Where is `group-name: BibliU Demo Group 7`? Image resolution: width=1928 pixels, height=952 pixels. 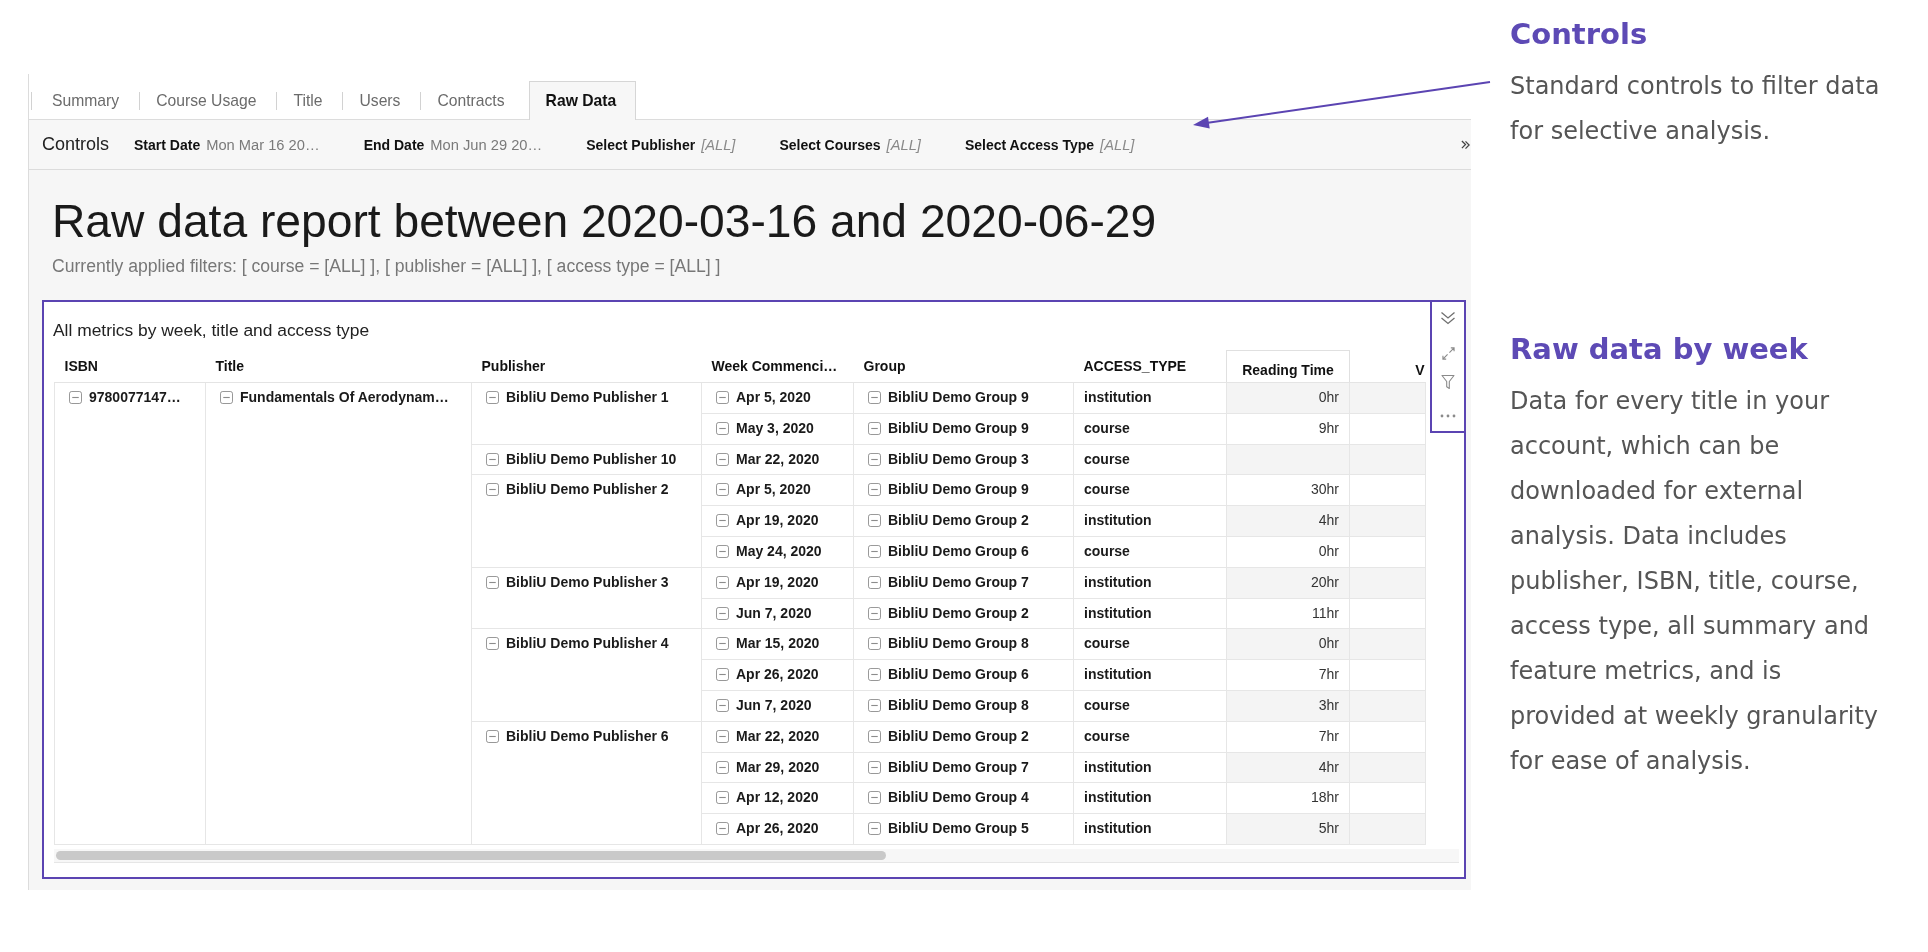 group-name: BibliU Demo Group 7 is located at coordinates (958, 767).